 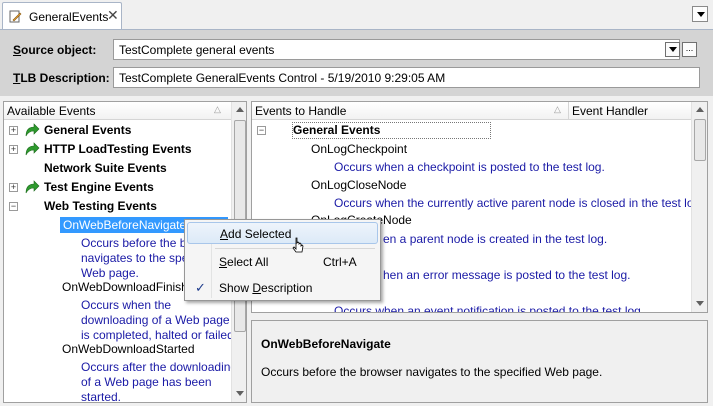 I want to click on group-label: Web Testing Events, so click(x=100, y=206).